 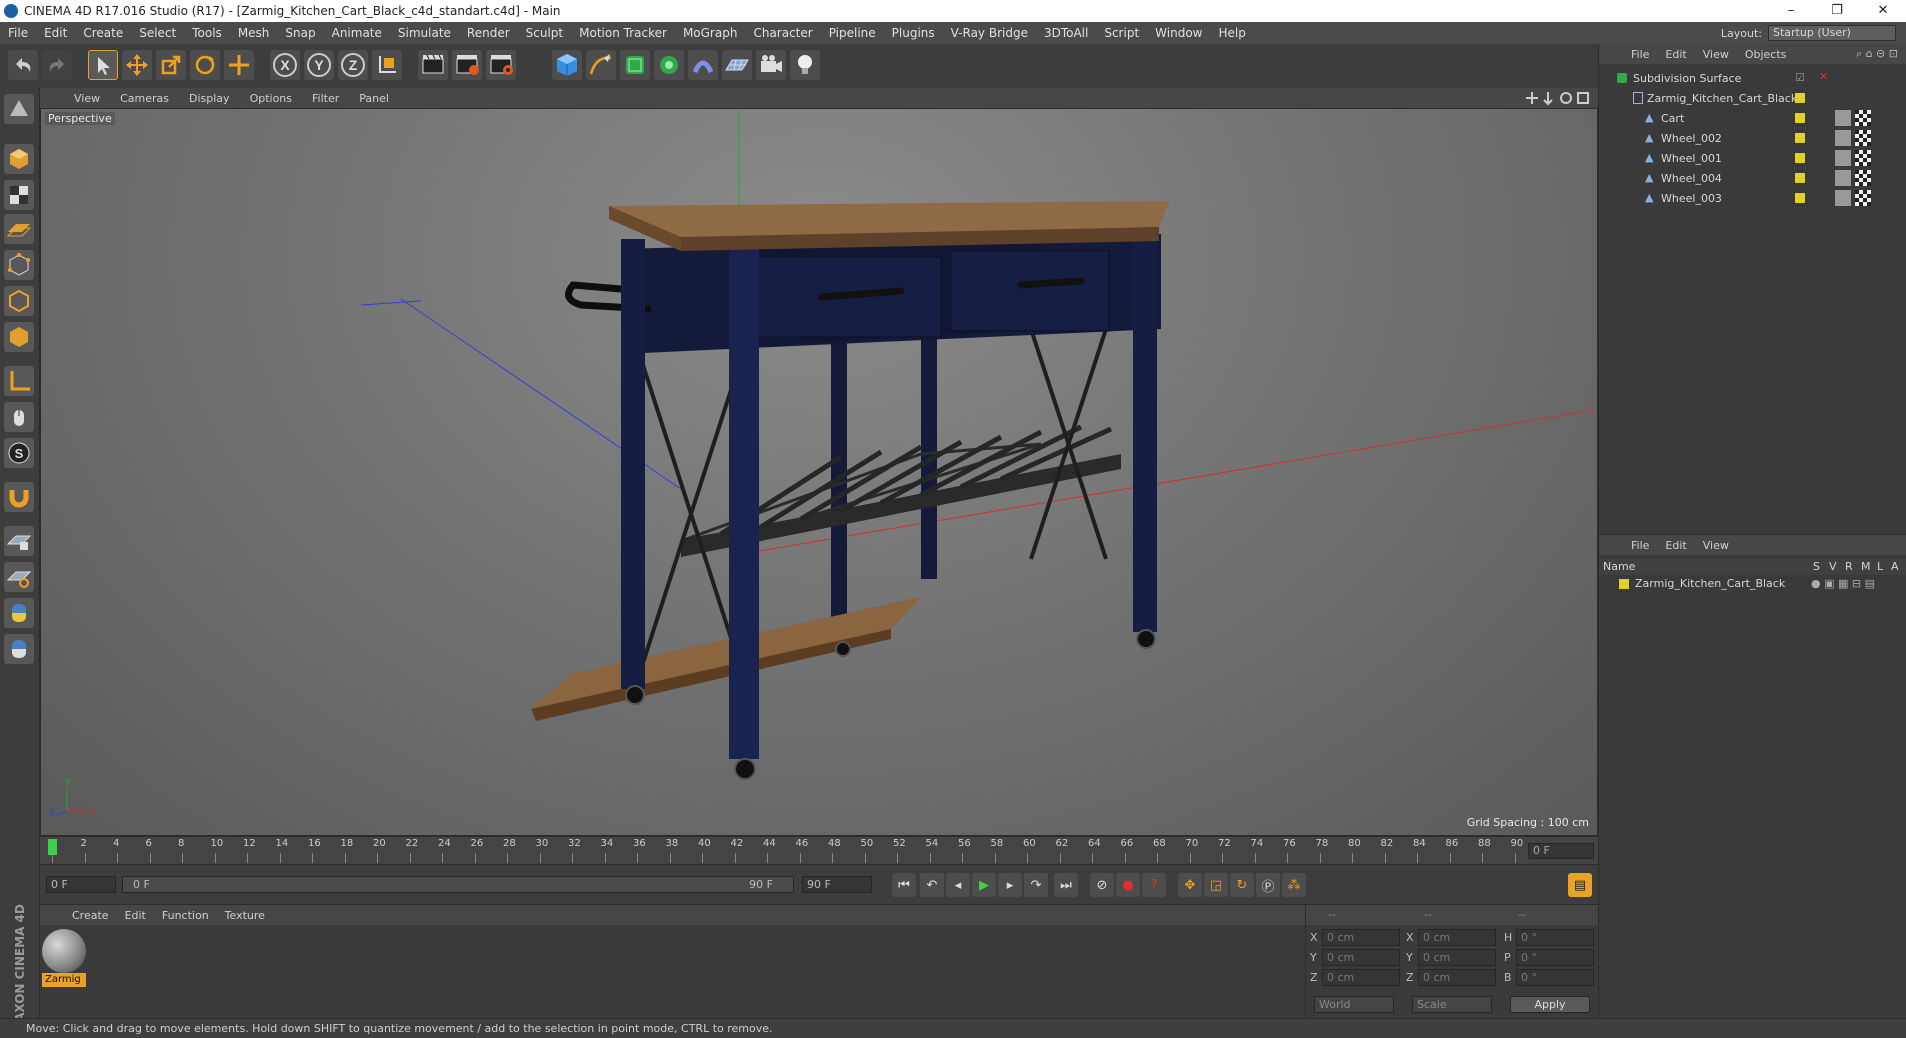 I want to click on object-row-wheel-001: ▲ Wheel_001, so click(x=1749, y=158).